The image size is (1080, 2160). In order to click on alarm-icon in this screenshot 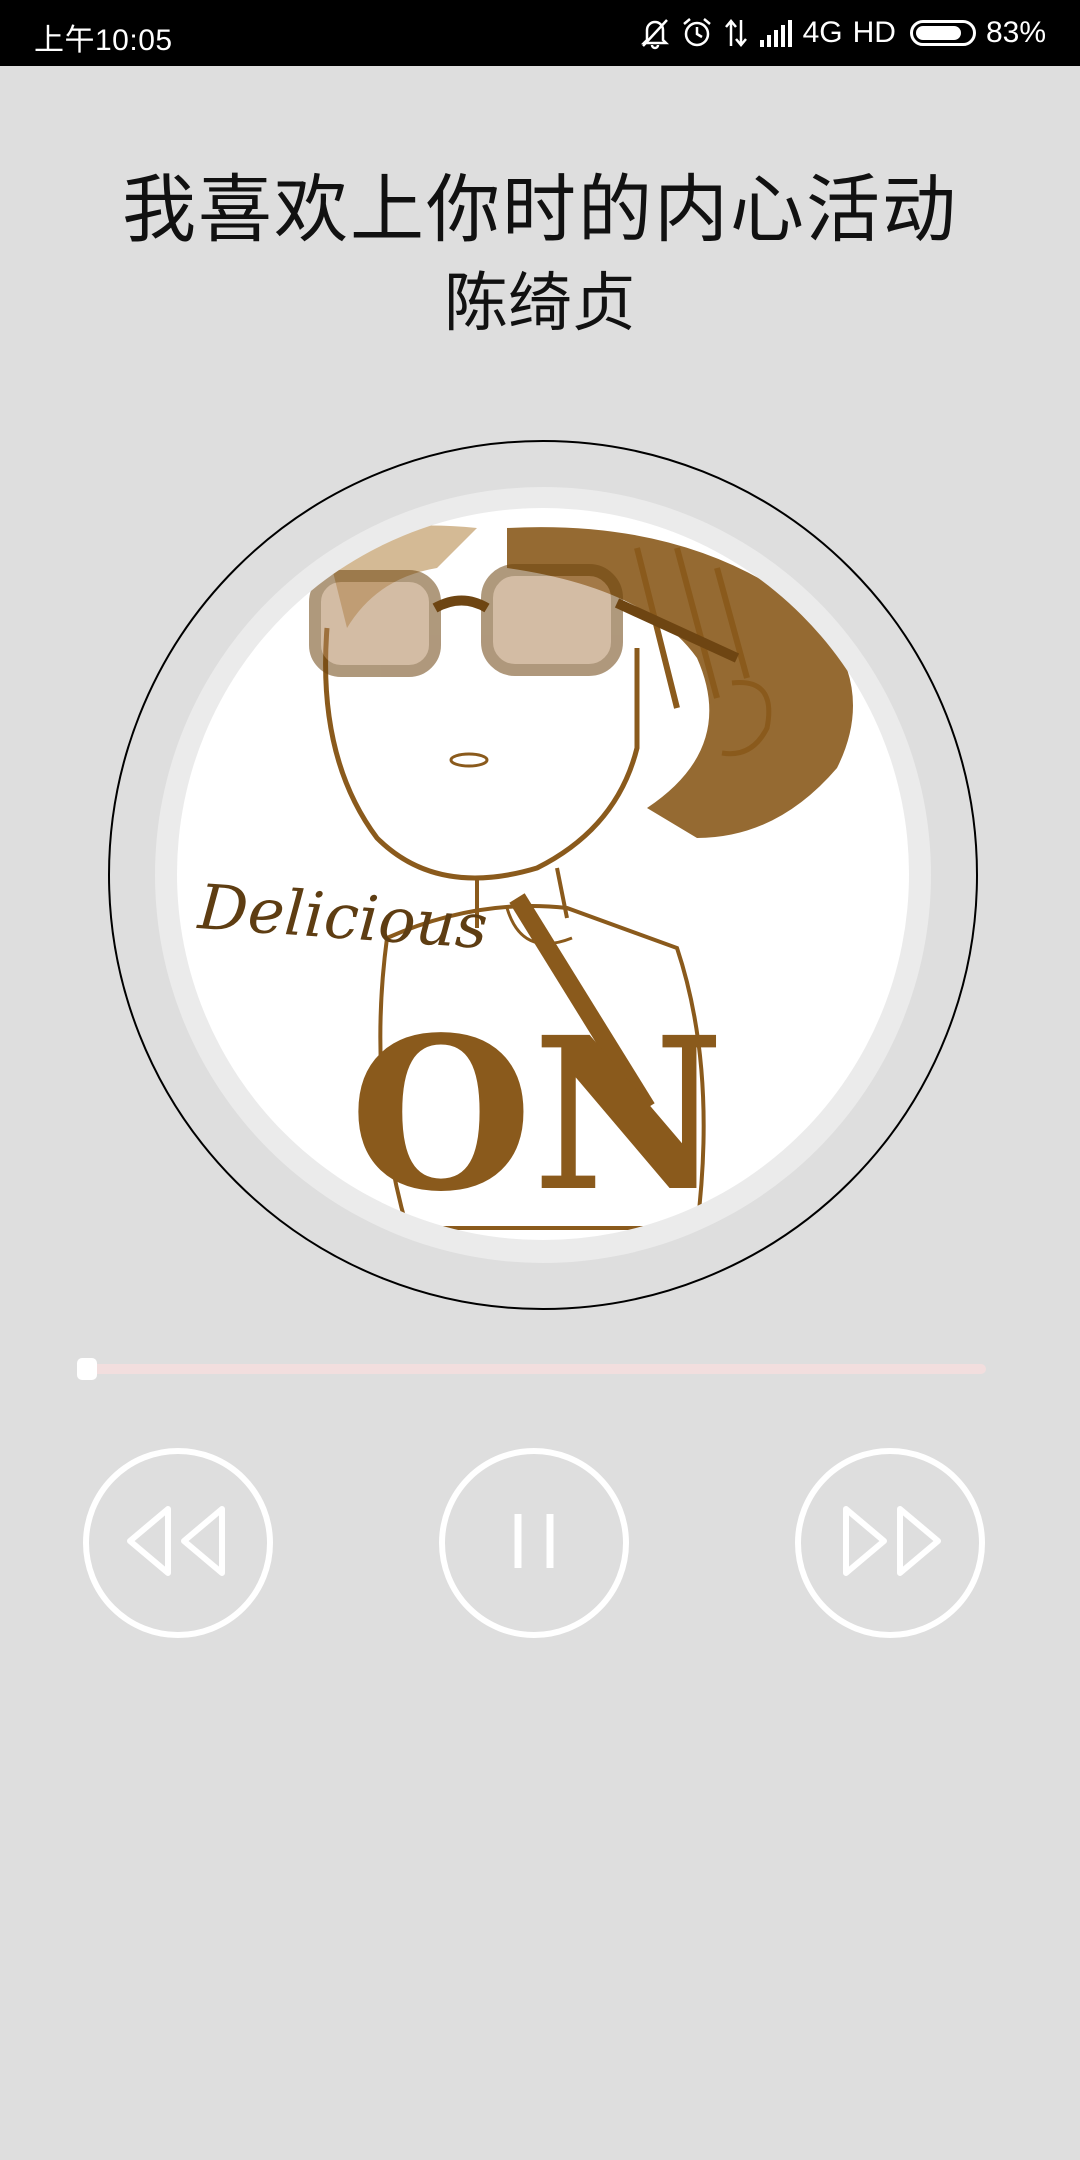, I will do `click(697, 33)`.